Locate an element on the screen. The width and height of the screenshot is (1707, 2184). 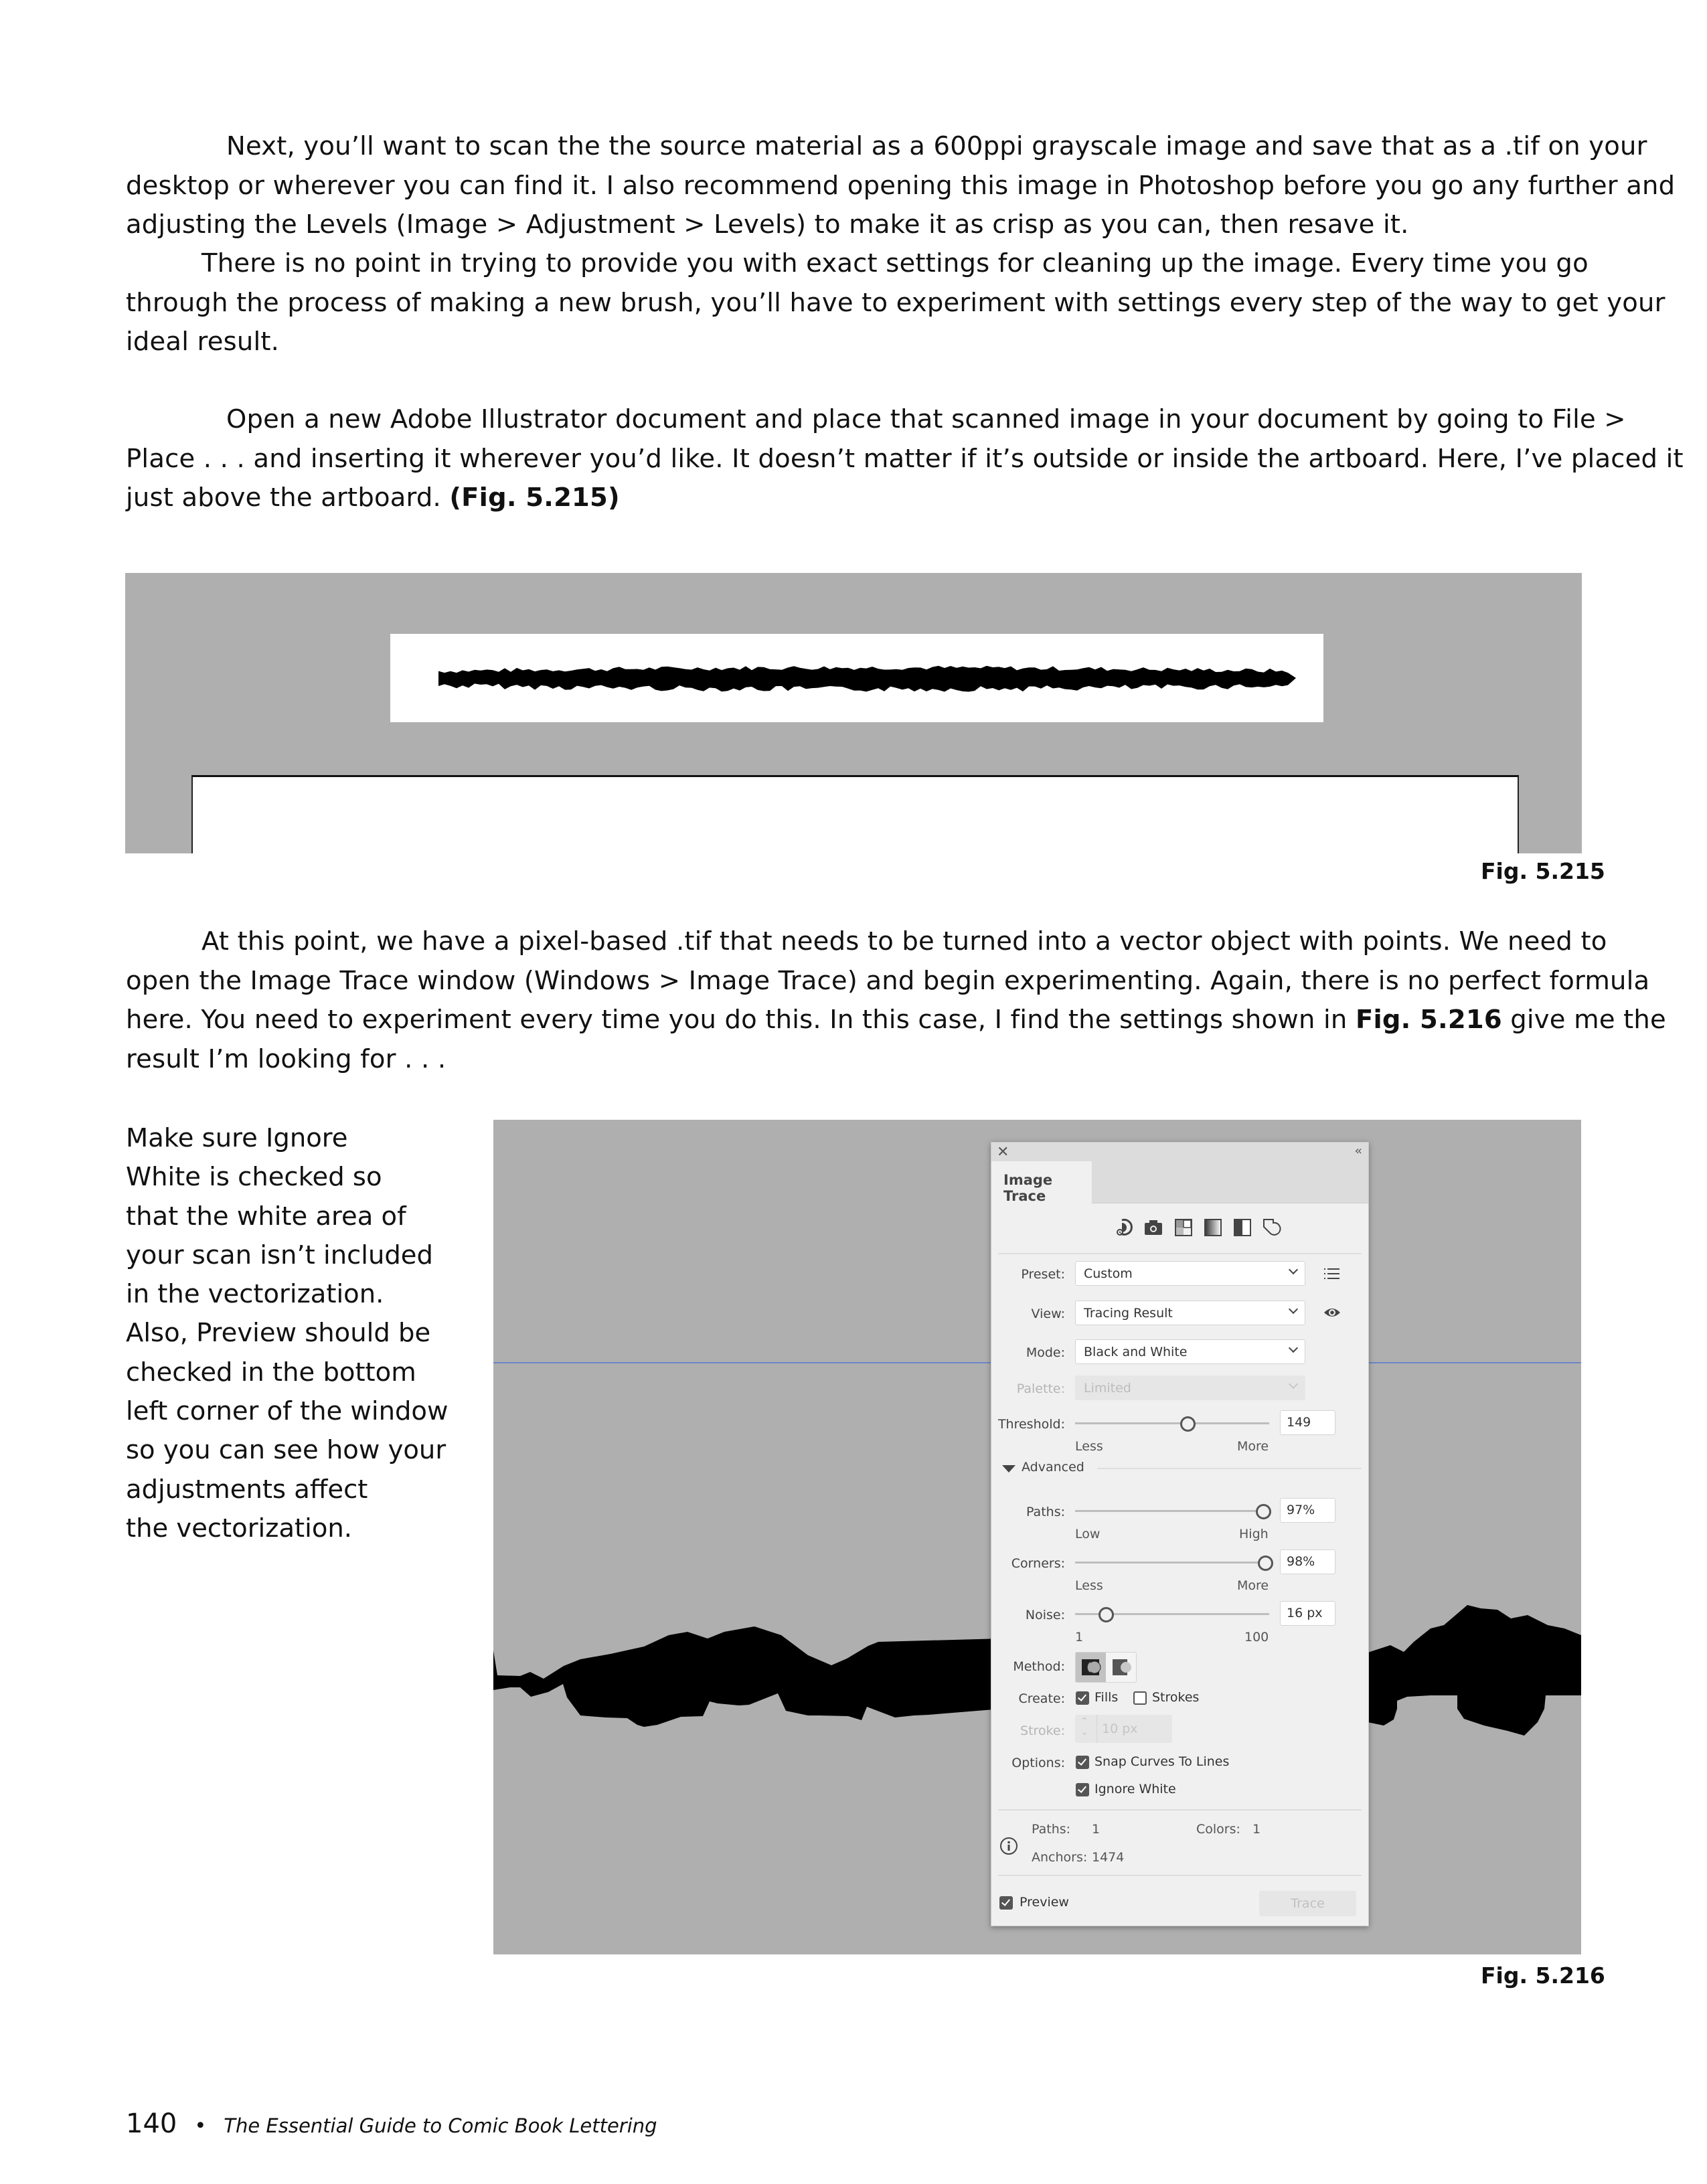
method-overlapping-button is located at coordinates (1122, 1667).